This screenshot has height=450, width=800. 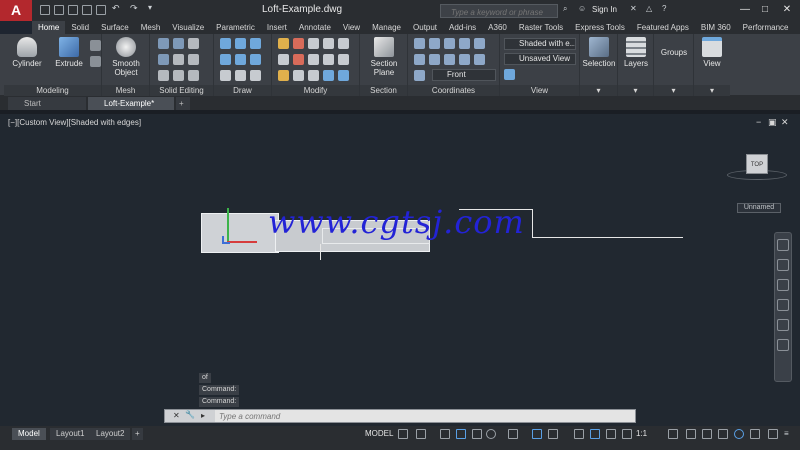 I want to click on recent-commands-icon: ▸, so click(x=203, y=415).